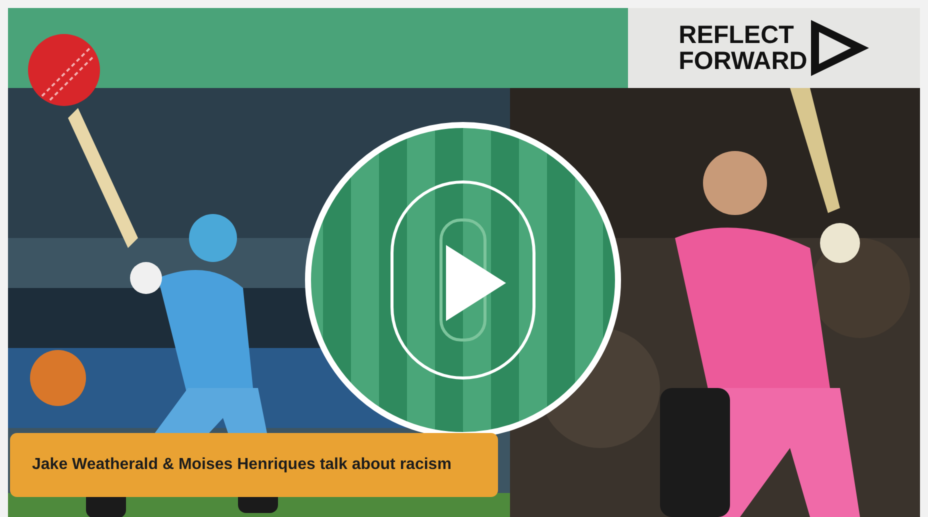  Describe the element at coordinates (743, 61) in the screenshot. I see `logo-text: FORWARD` at that location.